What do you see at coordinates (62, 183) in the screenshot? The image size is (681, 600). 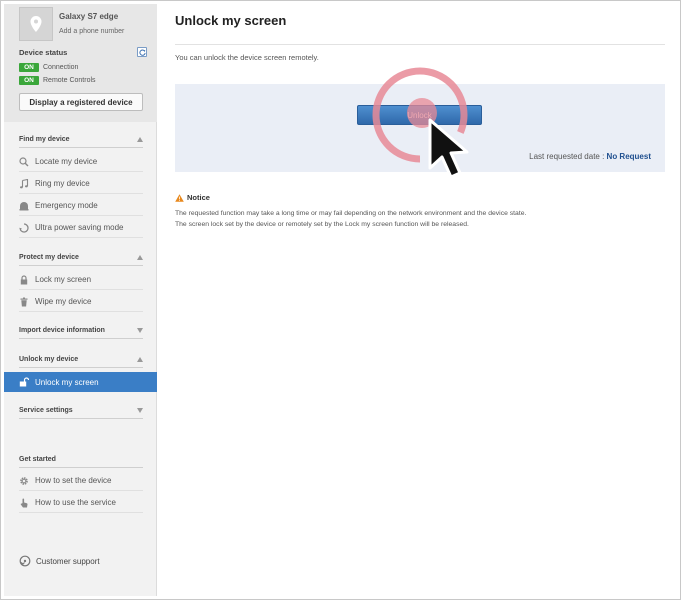 I see `nav-label: Ring my device` at bounding box center [62, 183].